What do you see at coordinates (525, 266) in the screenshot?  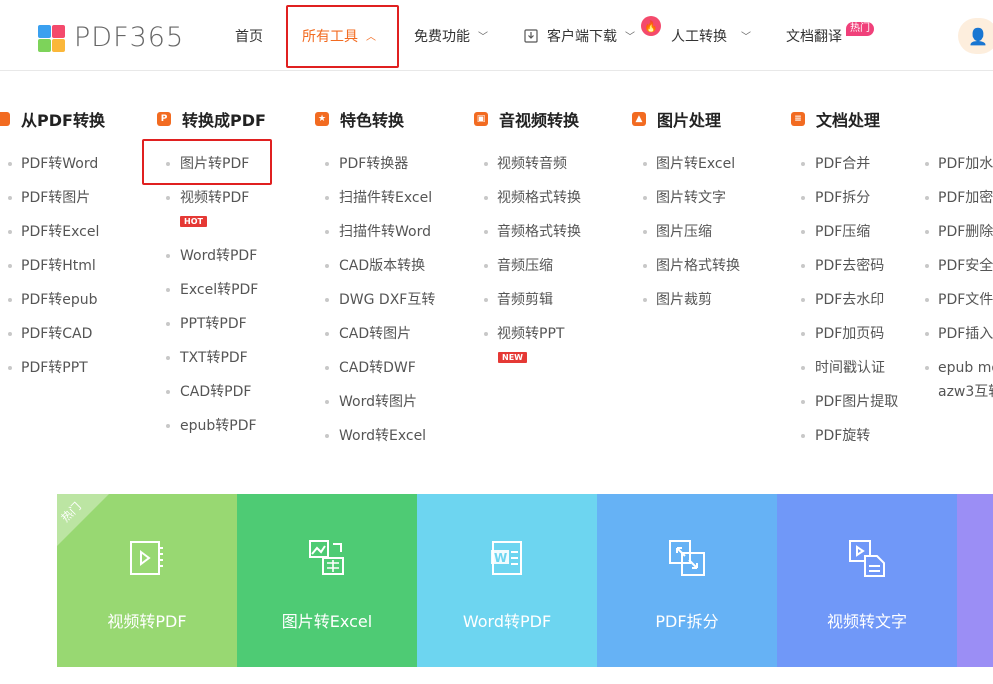 I see `tool-link: 音频压缩` at bounding box center [525, 266].